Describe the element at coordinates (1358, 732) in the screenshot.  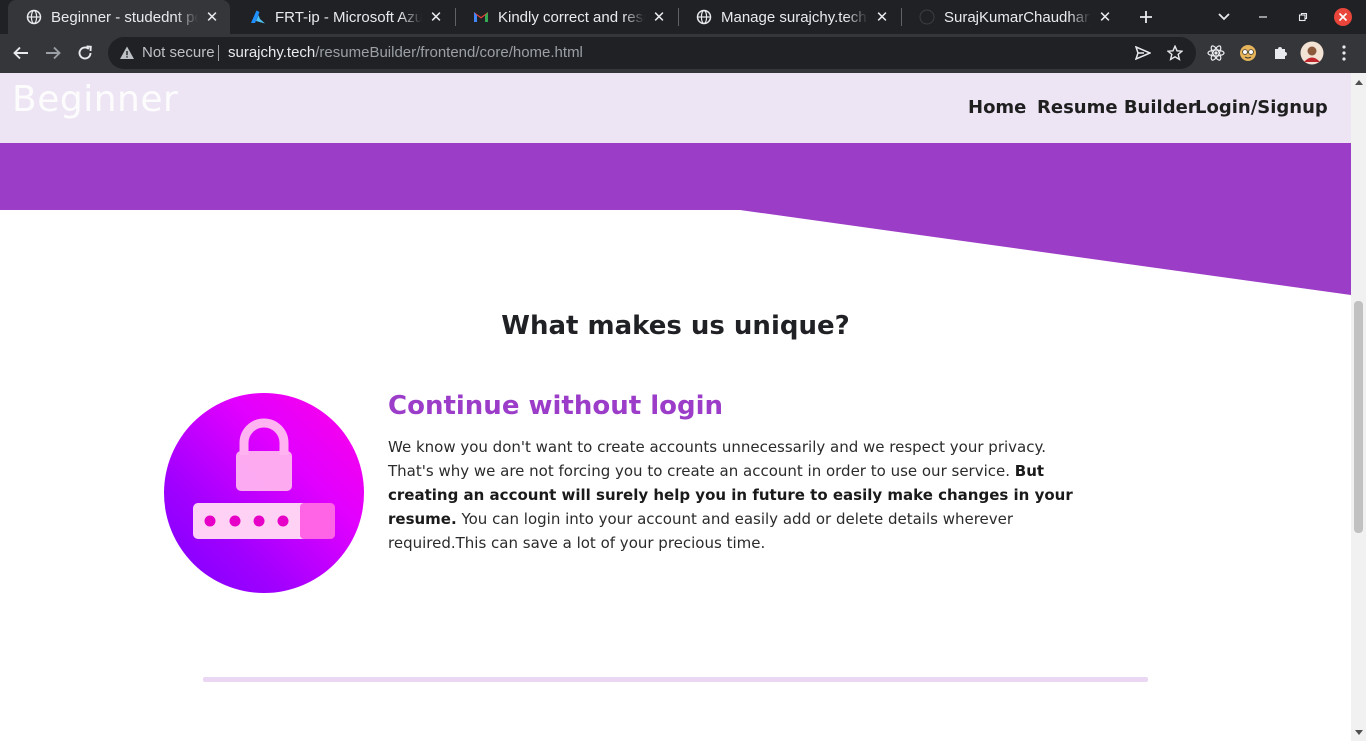
I see `scroll-down-arrow` at that location.